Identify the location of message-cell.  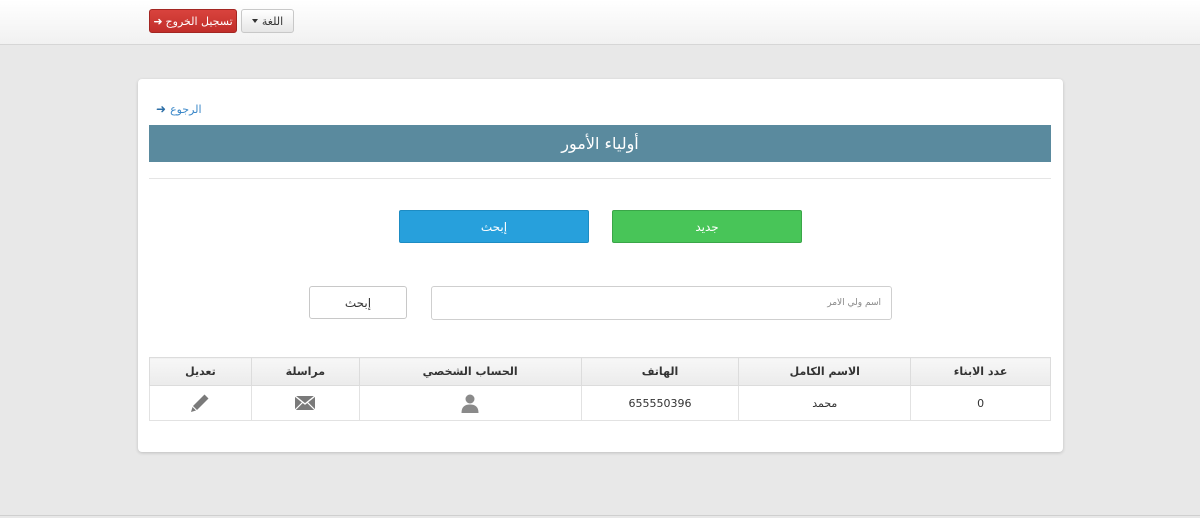
(305, 403).